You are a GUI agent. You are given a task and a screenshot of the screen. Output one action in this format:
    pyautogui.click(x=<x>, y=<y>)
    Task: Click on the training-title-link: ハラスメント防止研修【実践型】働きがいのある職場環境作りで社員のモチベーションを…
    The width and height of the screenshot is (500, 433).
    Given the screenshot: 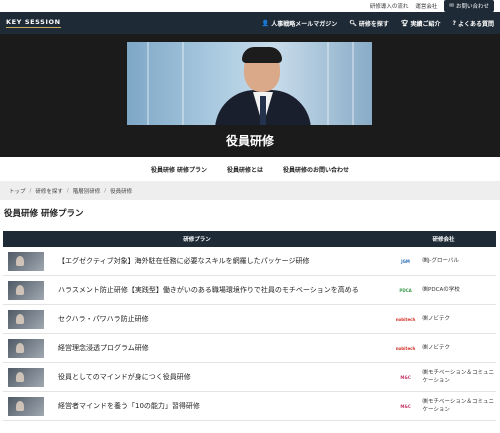 What is the action you would take?
    pyautogui.click(x=223, y=290)
    